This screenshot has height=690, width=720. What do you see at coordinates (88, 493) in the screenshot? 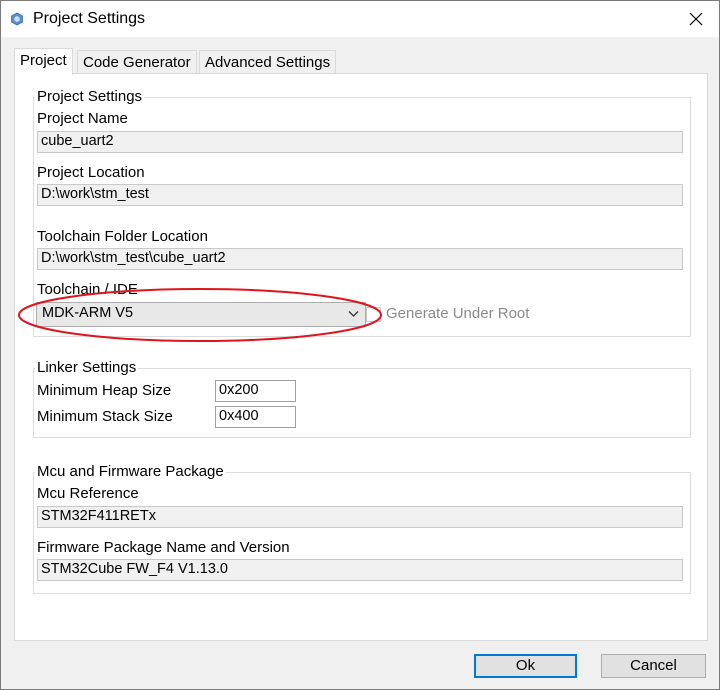
I see `mcu-reference-label: Mcu Reference` at bounding box center [88, 493].